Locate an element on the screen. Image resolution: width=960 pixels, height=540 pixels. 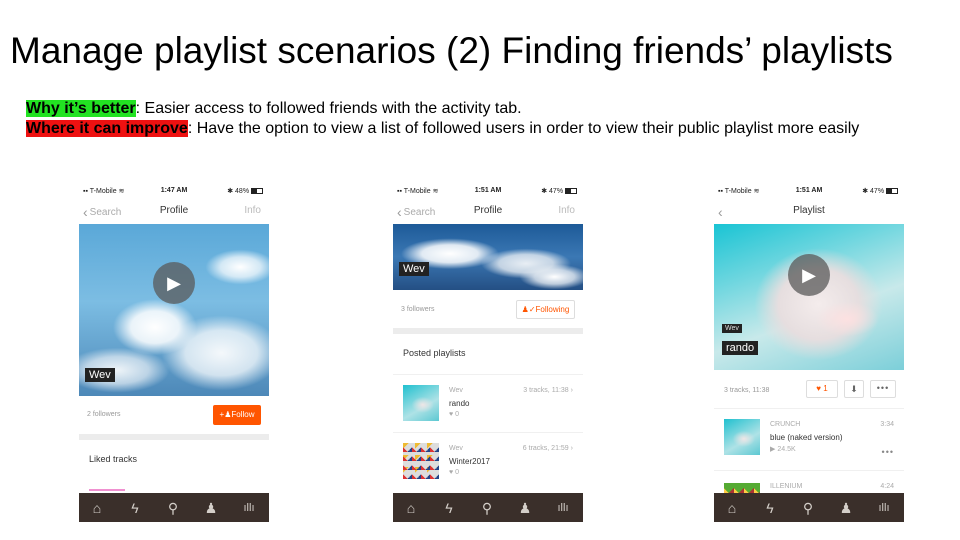
more-button: ••• is located at coordinates (883, 389).